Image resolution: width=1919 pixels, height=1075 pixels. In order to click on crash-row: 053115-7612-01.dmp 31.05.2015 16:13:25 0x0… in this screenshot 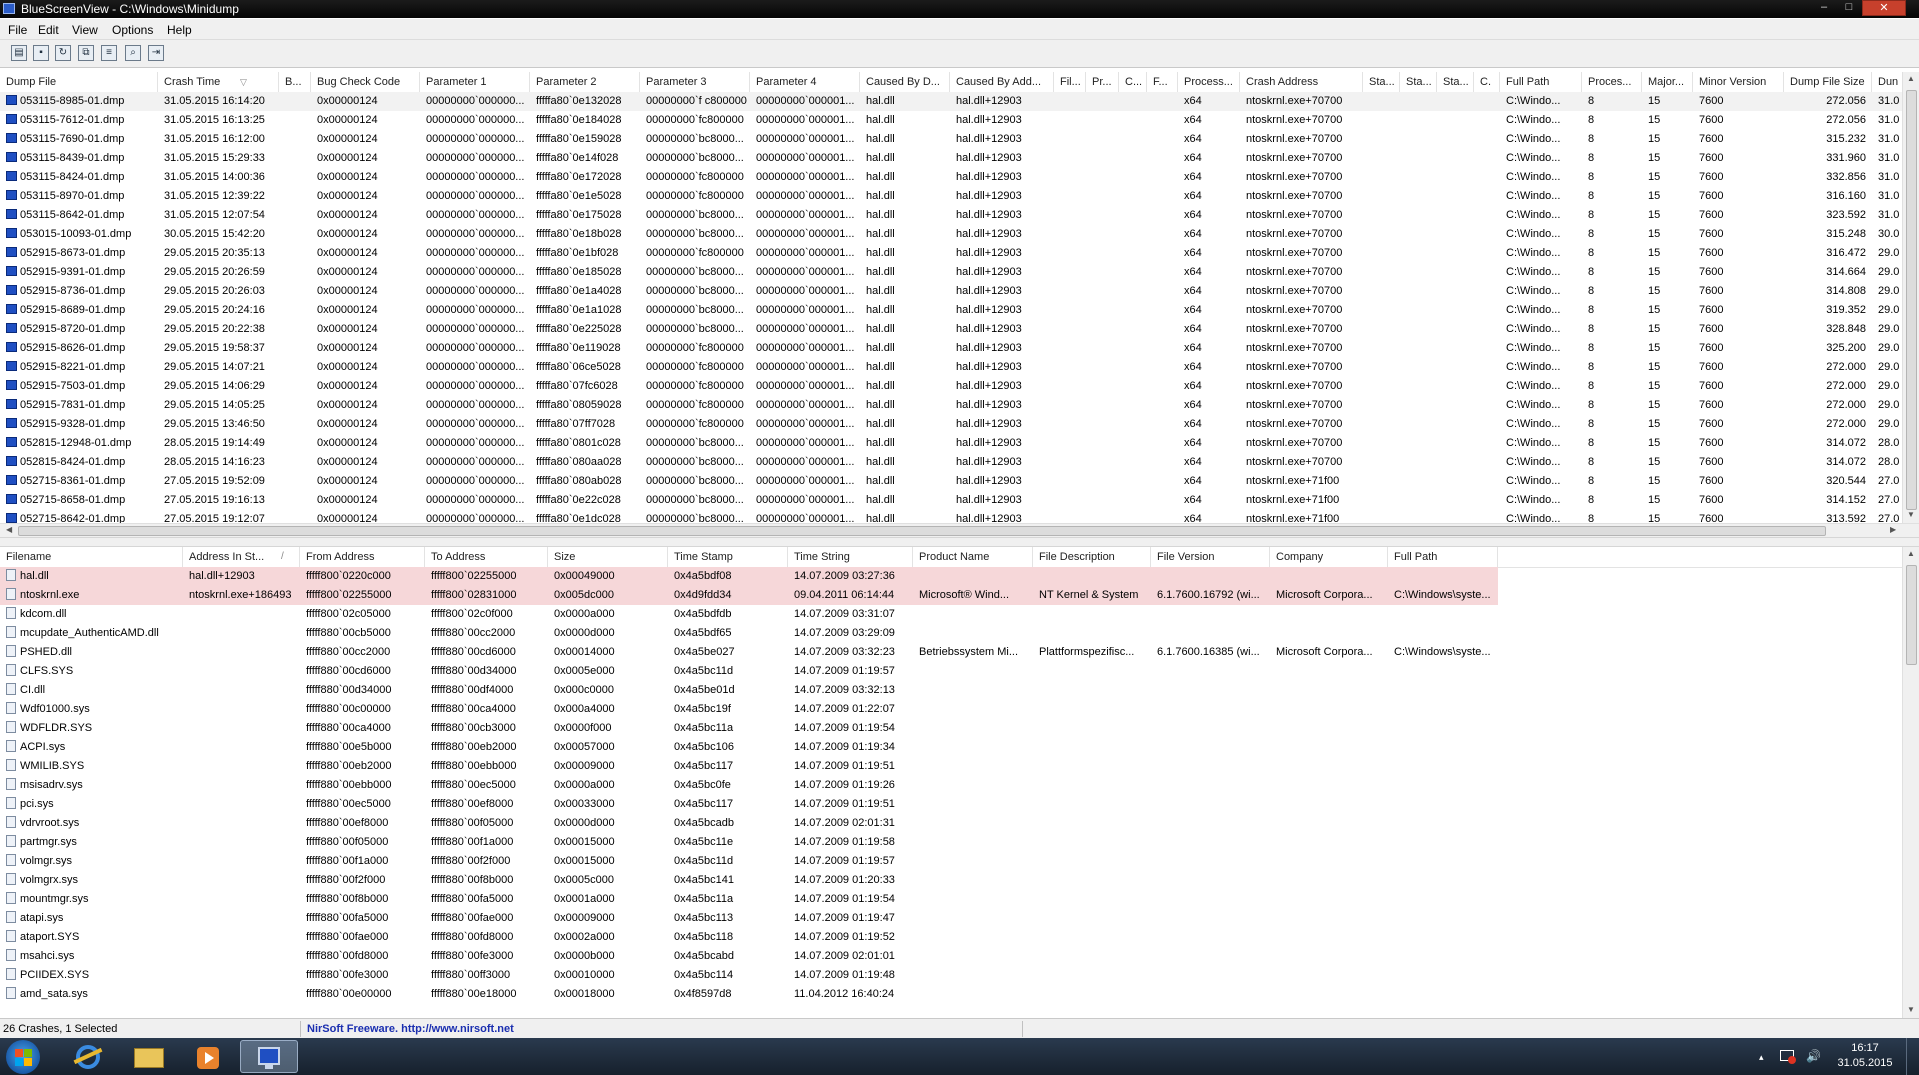, I will do `click(953, 120)`.